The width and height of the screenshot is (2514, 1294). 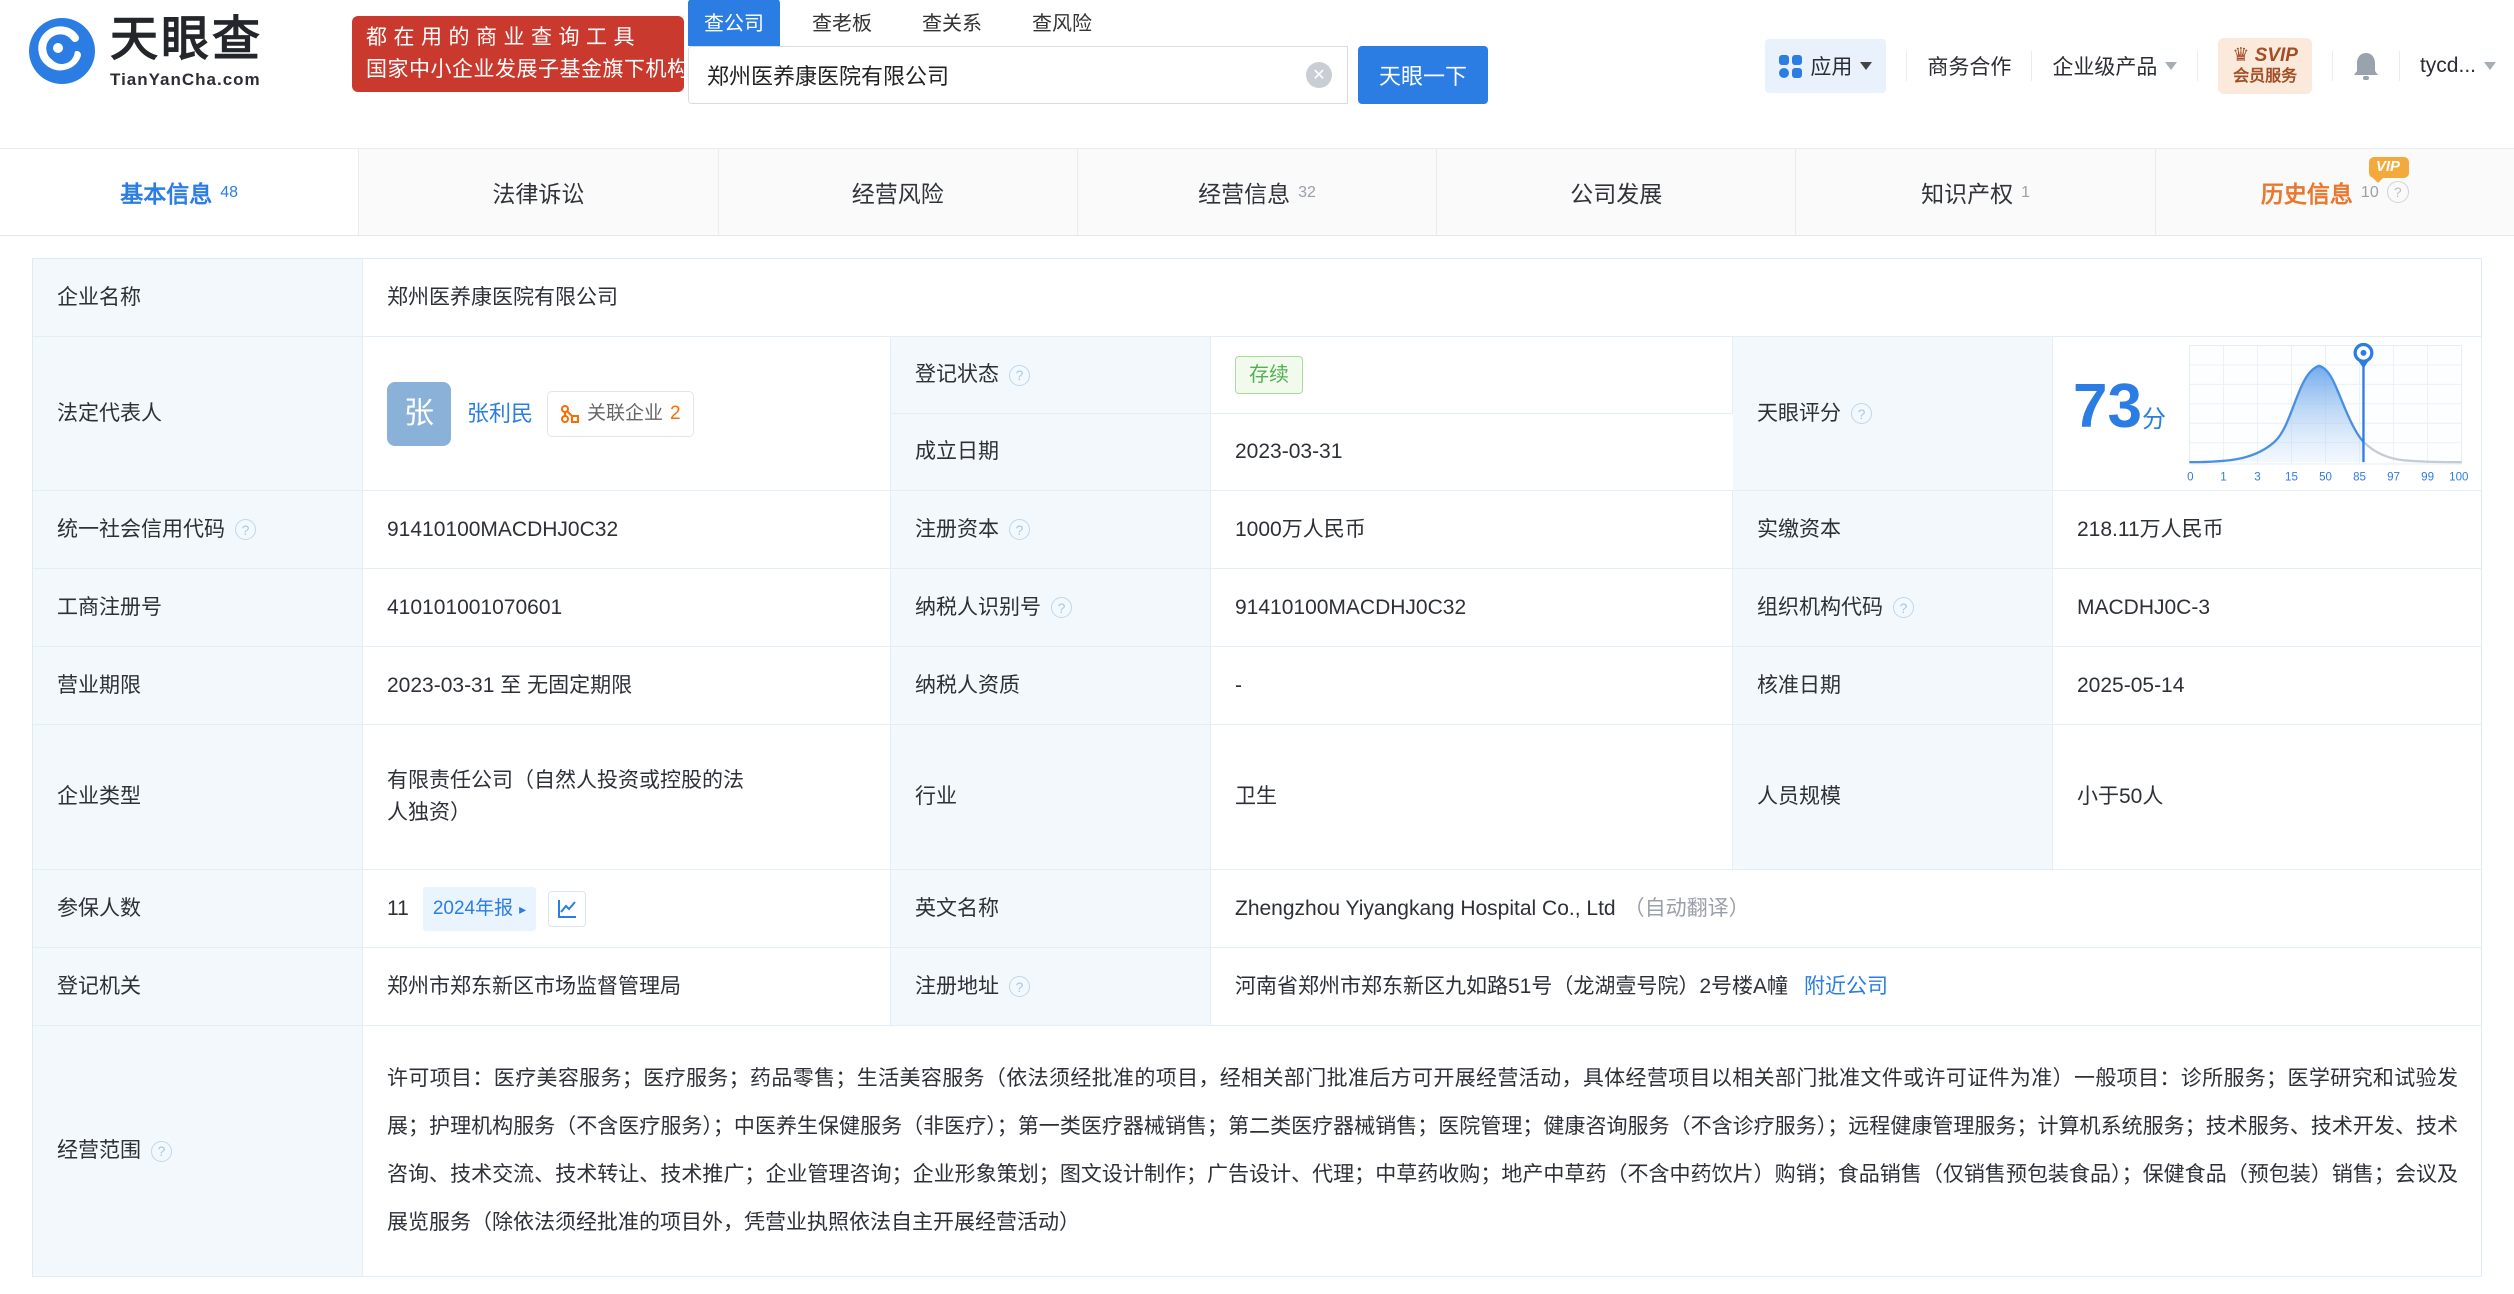 I want to click on svg-text: 50, so click(x=2325, y=477).